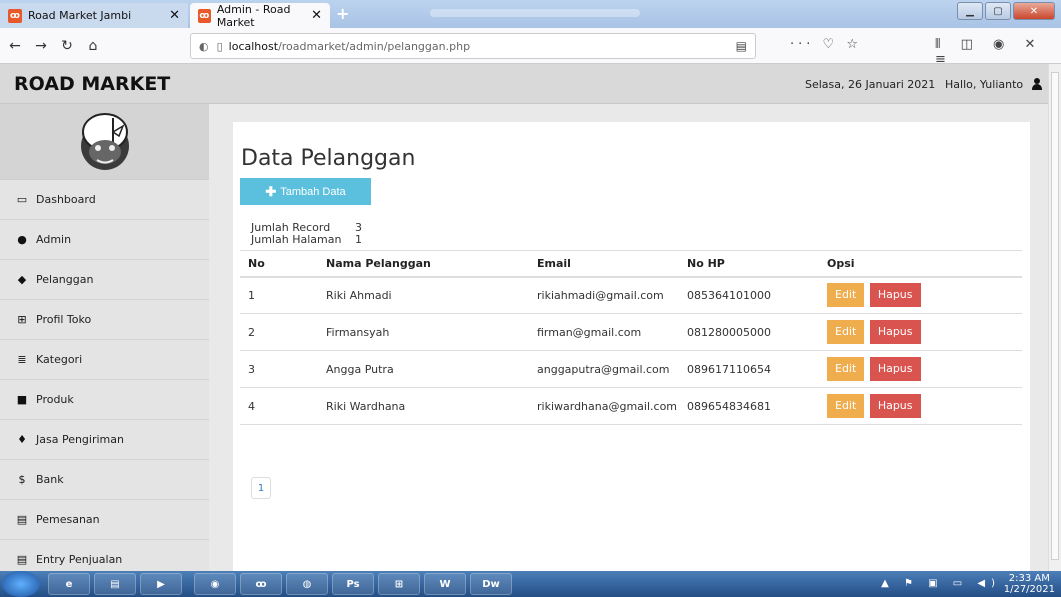 The height and width of the screenshot is (597, 1061). I want to click on cell-email: rikiahmadi@gmail.com, so click(604, 295).